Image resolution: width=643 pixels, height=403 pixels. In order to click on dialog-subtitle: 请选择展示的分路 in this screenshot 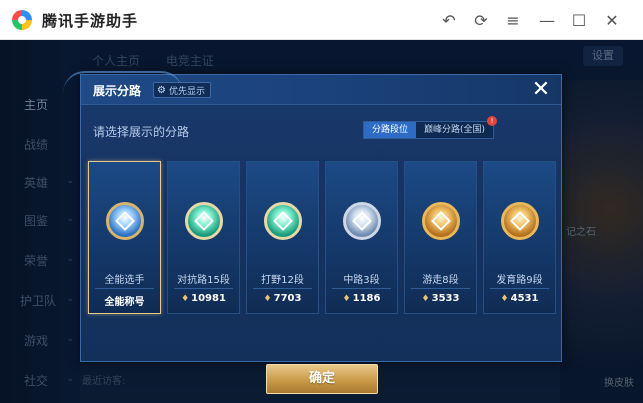, I will do `click(141, 132)`.